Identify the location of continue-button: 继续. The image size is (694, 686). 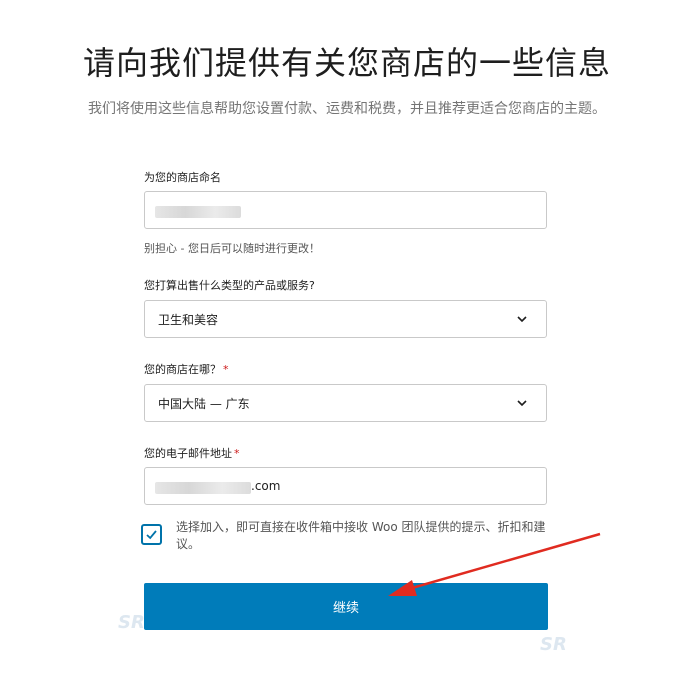
(346, 606).